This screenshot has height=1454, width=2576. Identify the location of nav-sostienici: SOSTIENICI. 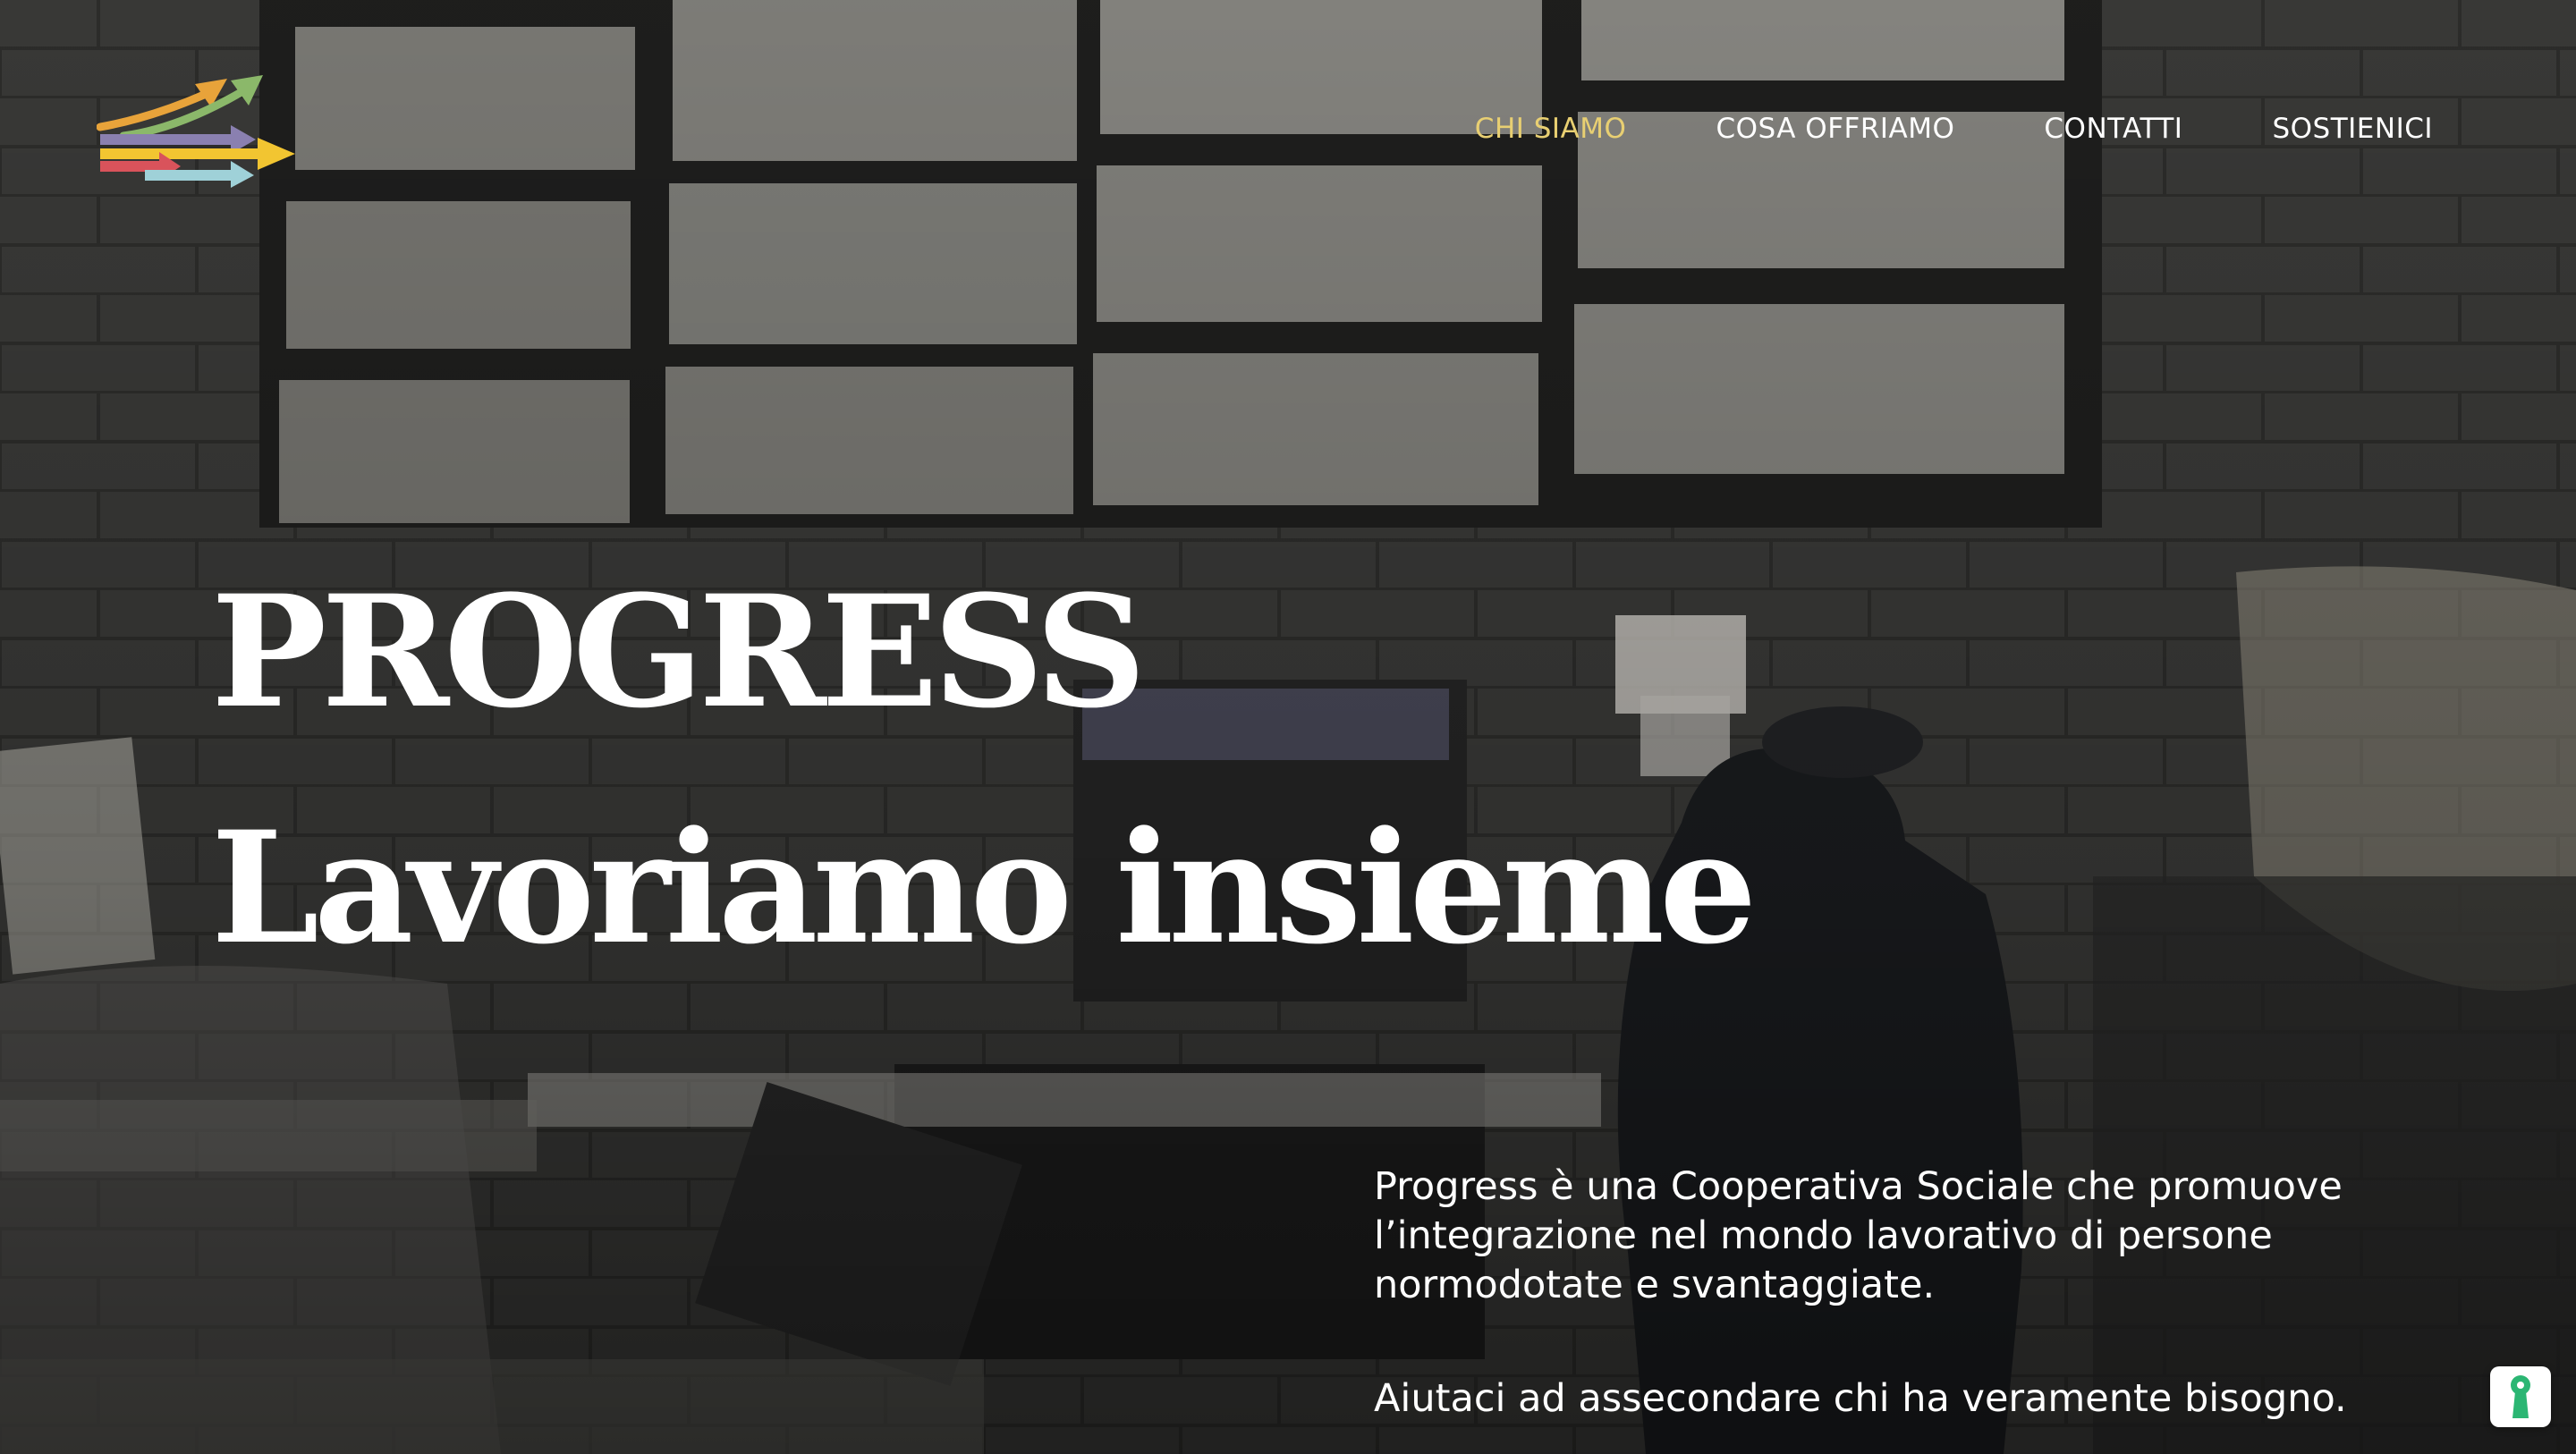
(2352, 129).